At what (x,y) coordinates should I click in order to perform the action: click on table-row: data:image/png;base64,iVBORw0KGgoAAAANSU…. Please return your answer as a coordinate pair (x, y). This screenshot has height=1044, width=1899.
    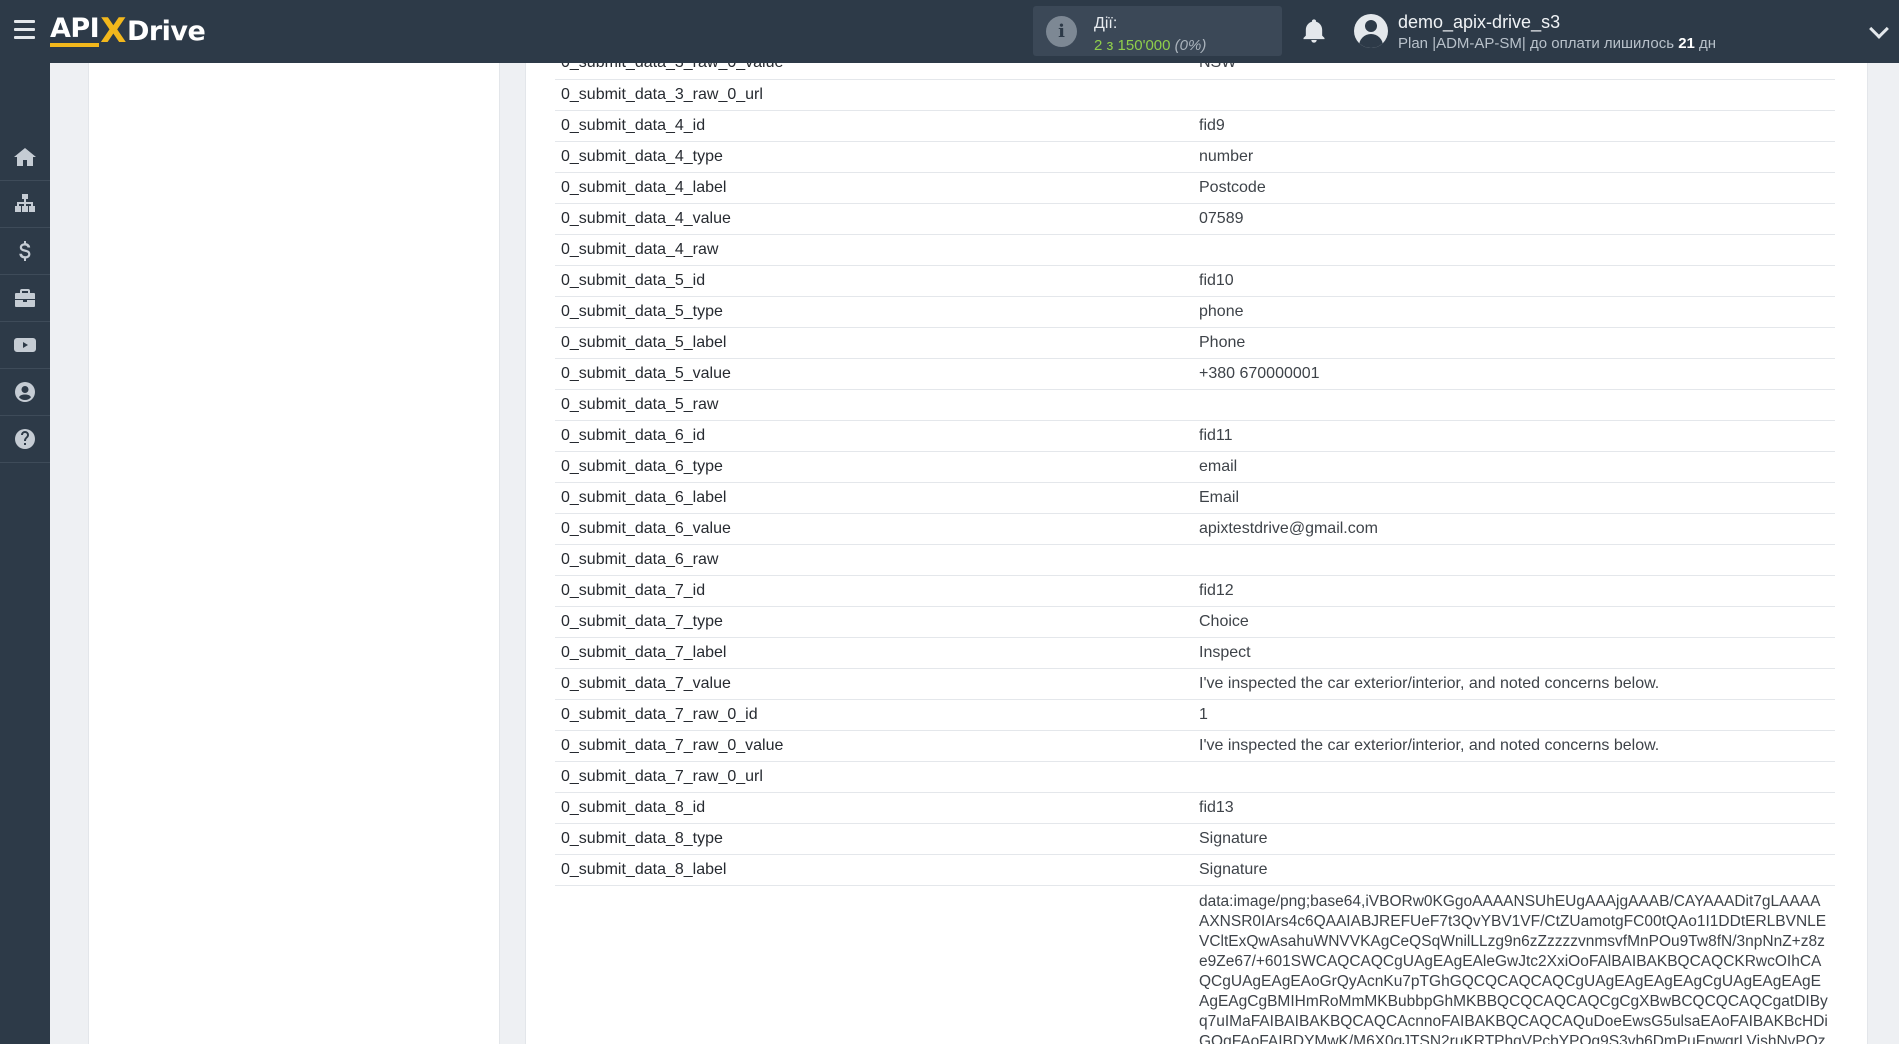
    Looking at the image, I should click on (1195, 964).